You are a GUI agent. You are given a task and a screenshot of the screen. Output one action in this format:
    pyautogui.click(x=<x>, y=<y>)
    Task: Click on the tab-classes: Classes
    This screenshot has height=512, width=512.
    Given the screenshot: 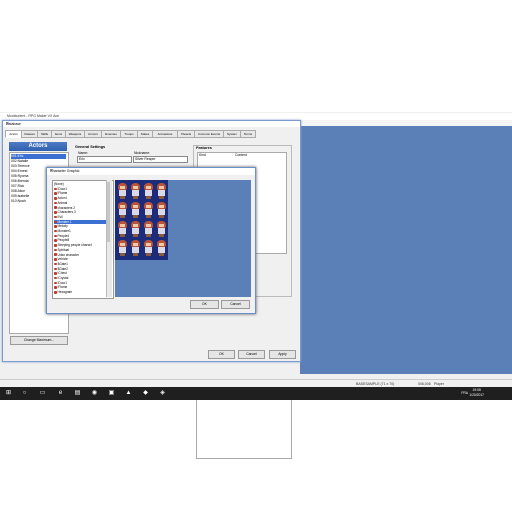 What is the action you would take?
    pyautogui.click(x=29, y=134)
    